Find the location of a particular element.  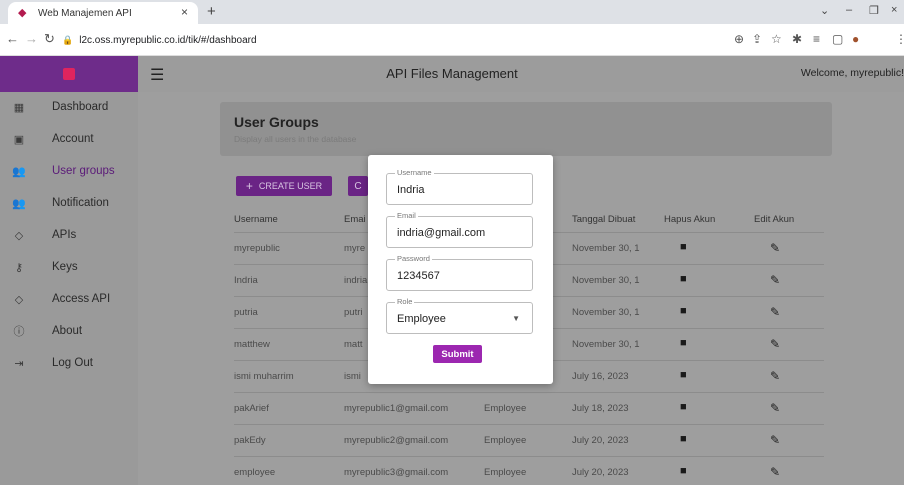

email-field: Email indria@gmail.com is located at coordinates (459, 229).